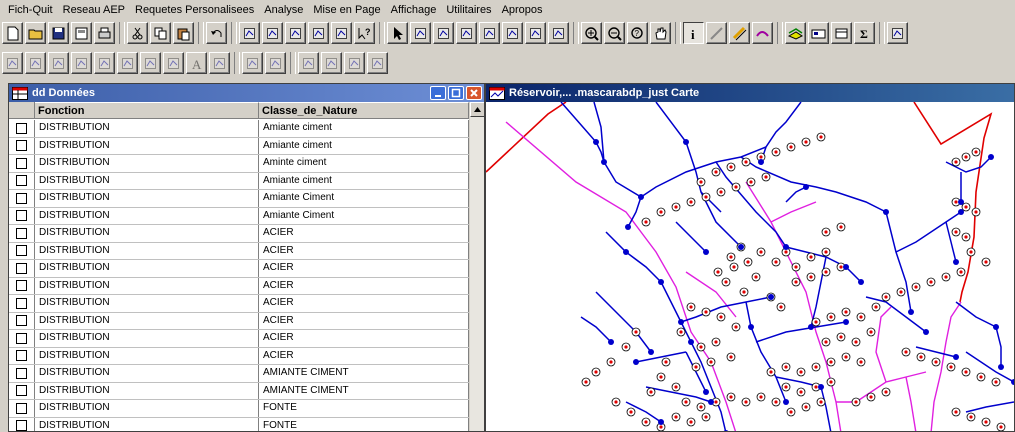  What do you see at coordinates (897, 33) in the screenshot?
I see `overflow-button` at bounding box center [897, 33].